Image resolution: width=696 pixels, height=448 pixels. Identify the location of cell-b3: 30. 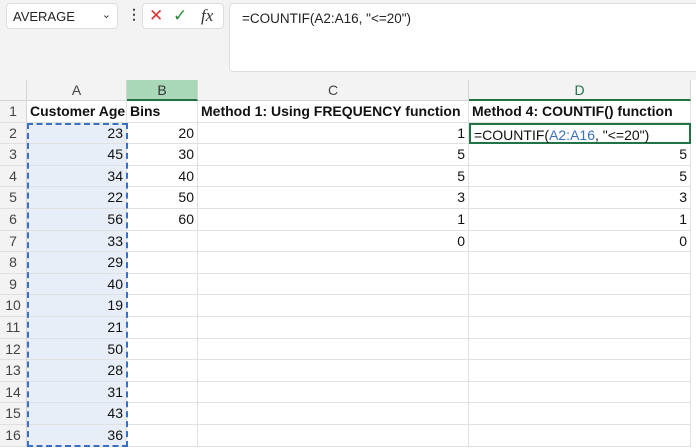
(162, 155).